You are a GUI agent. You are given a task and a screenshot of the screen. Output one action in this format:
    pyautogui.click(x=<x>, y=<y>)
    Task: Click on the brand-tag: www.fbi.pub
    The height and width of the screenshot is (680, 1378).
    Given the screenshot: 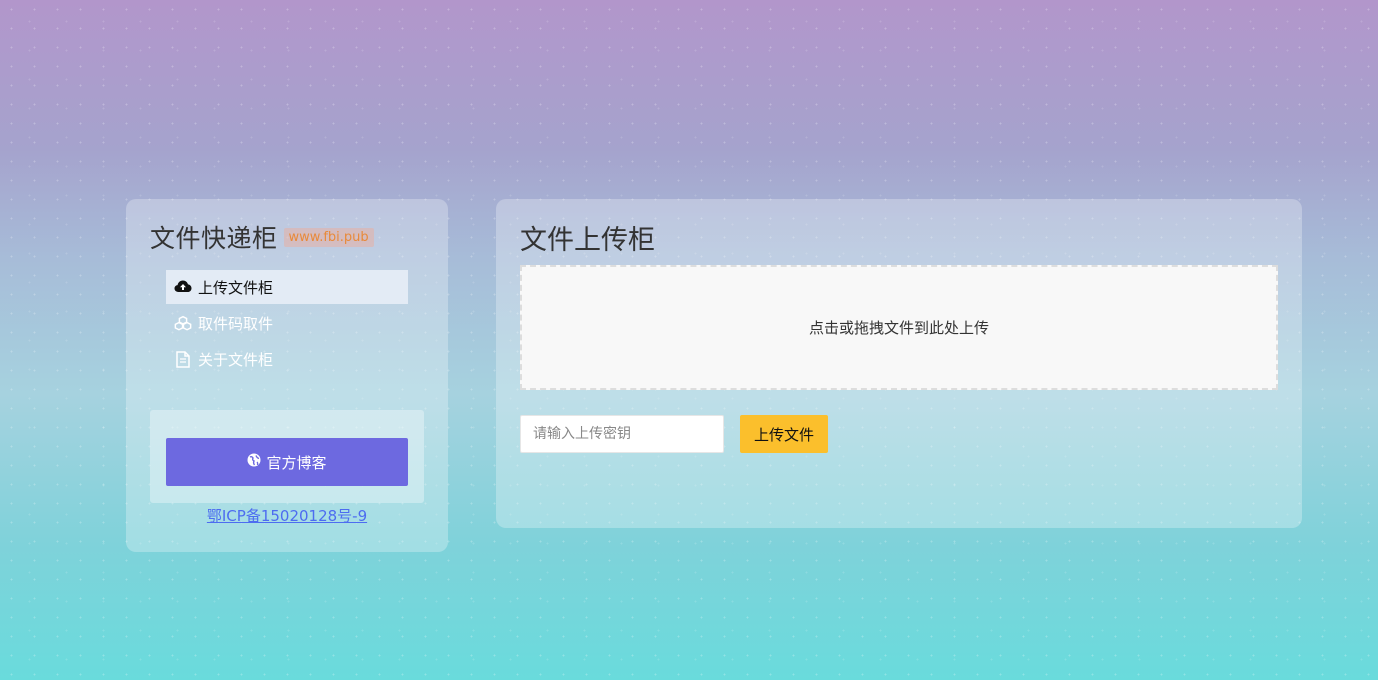 What is the action you would take?
    pyautogui.click(x=328, y=237)
    